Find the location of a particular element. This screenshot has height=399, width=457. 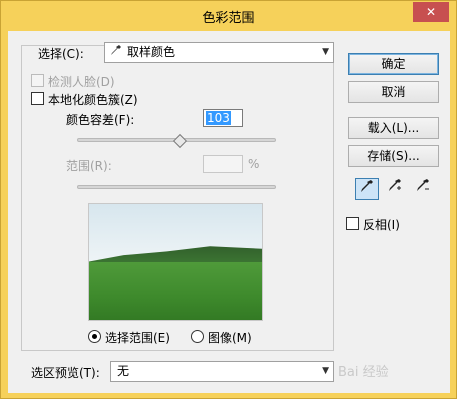

radio-selection-label: 选择范围(E) is located at coordinates (137, 338).